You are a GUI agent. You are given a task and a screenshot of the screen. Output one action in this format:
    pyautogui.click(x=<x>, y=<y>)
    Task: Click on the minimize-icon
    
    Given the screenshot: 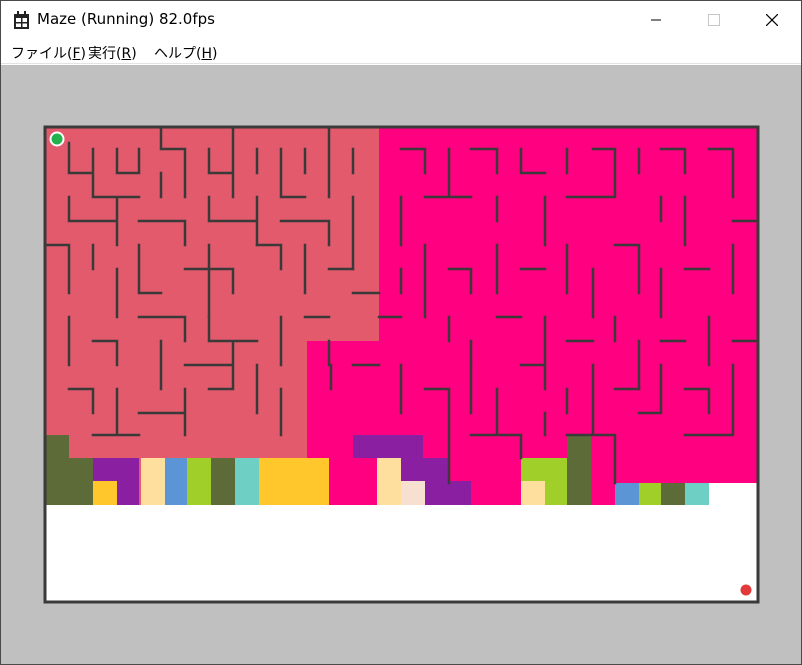 What is the action you would take?
    pyautogui.click(x=656, y=20)
    